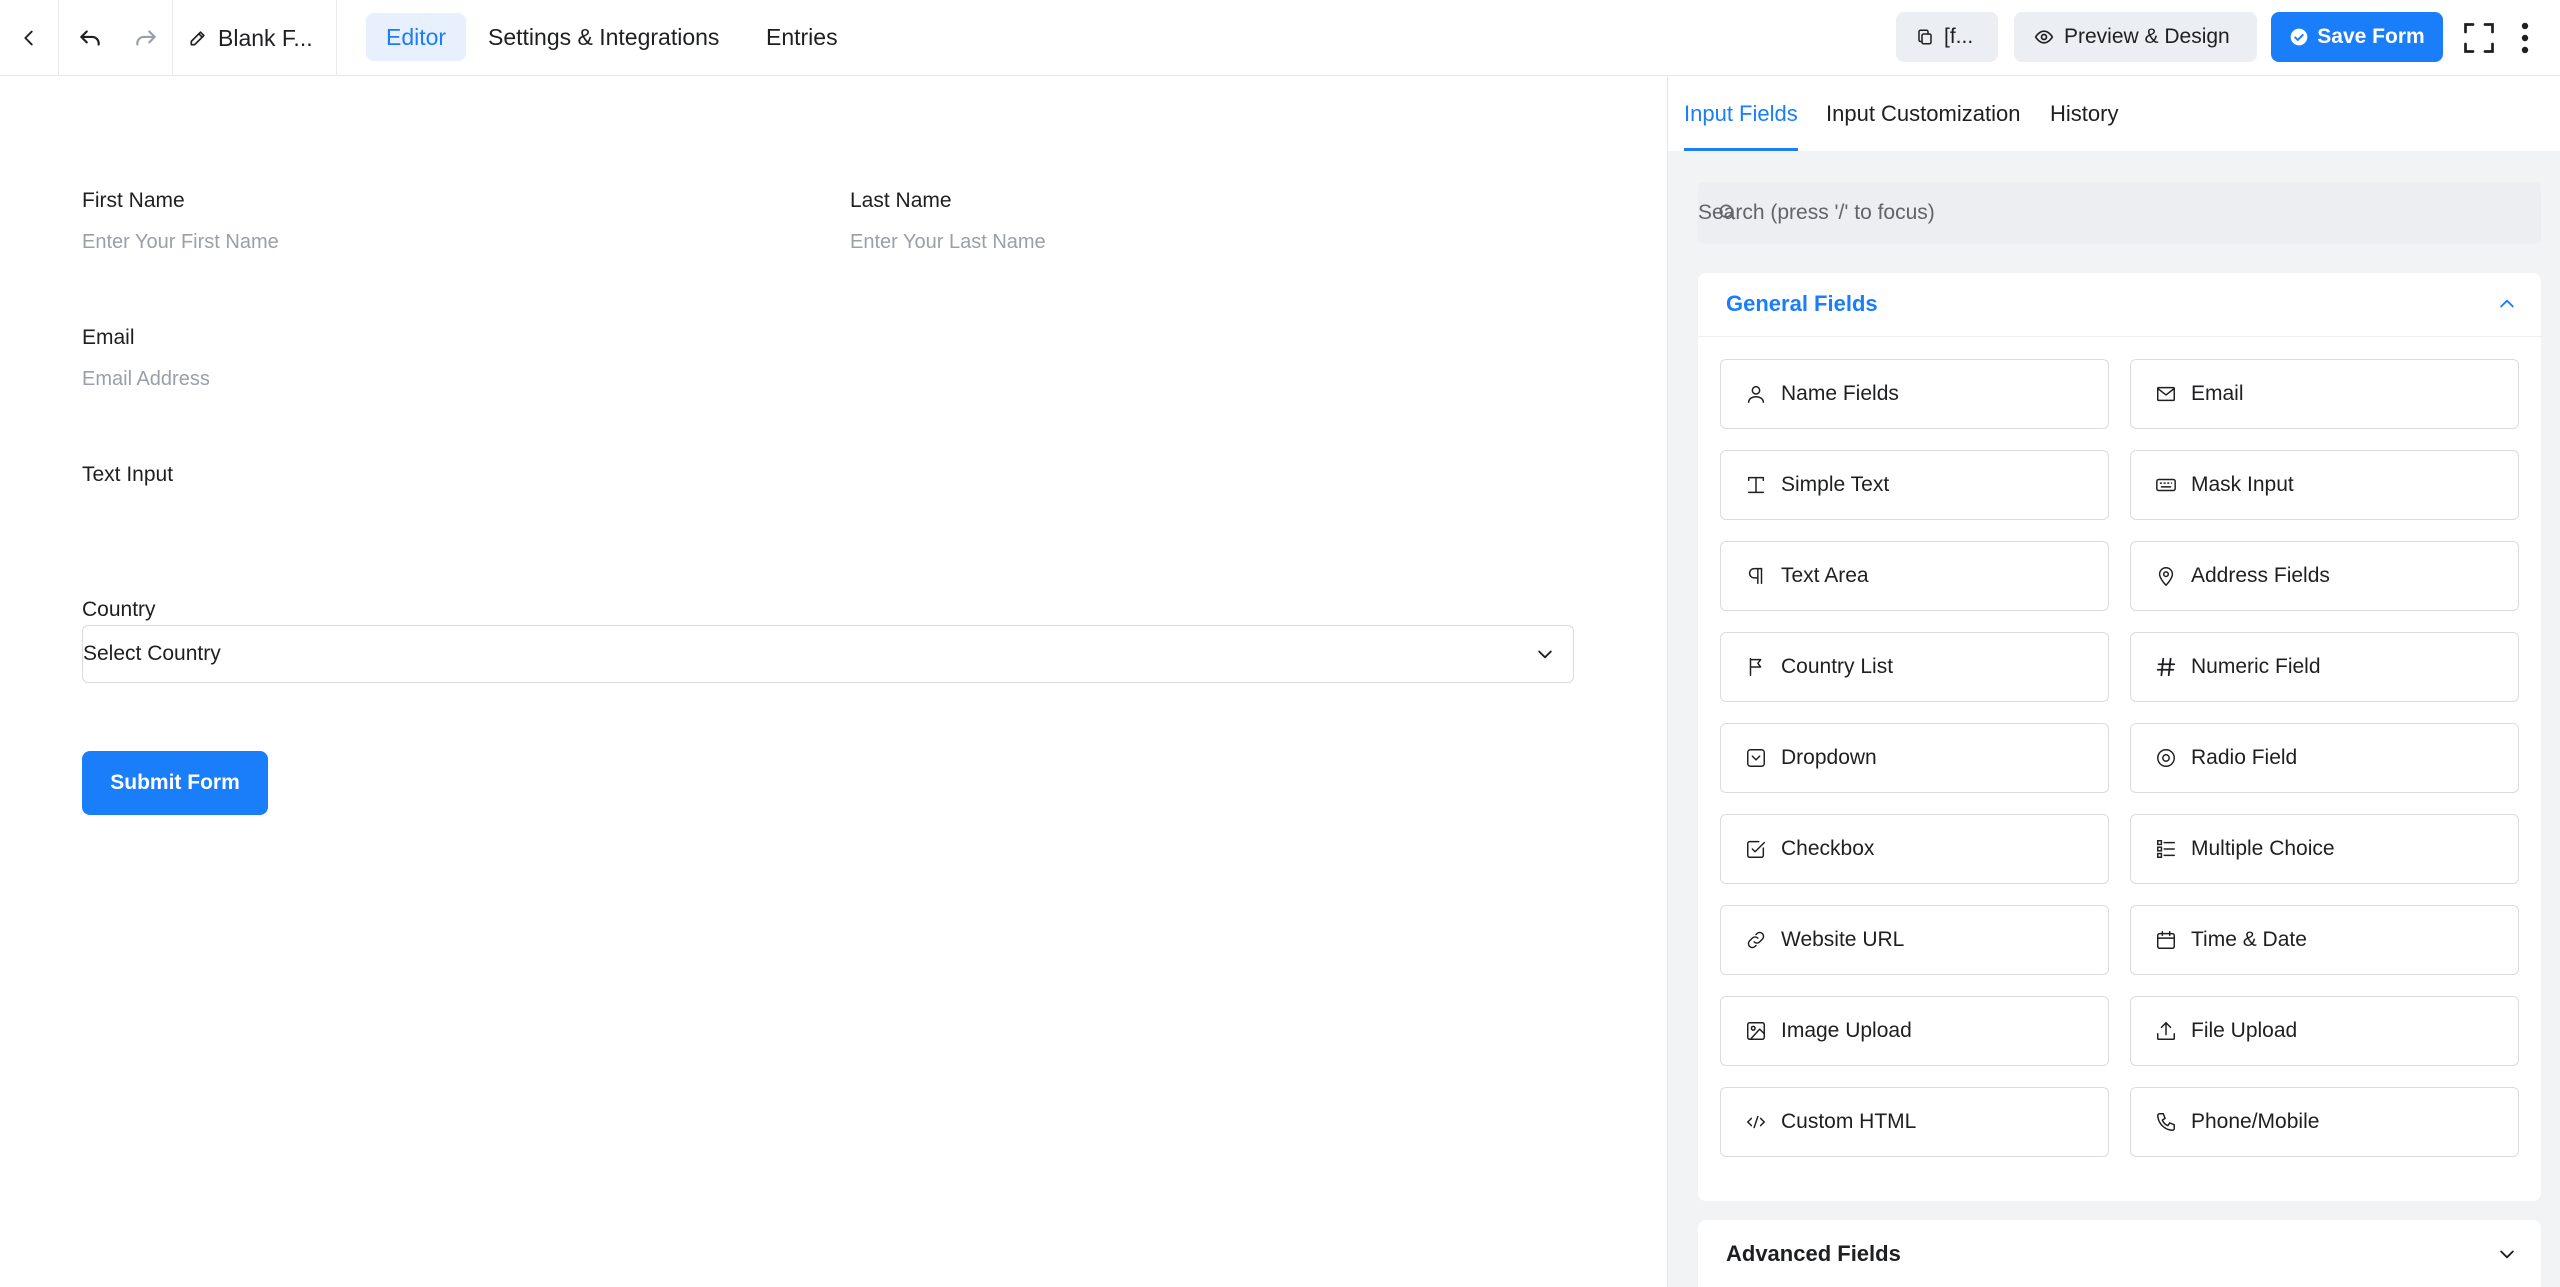  What do you see at coordinates (1835, 484) in the screenshot?
I see `field-item-label: Simple Text` at bounding box center [1835, 484].